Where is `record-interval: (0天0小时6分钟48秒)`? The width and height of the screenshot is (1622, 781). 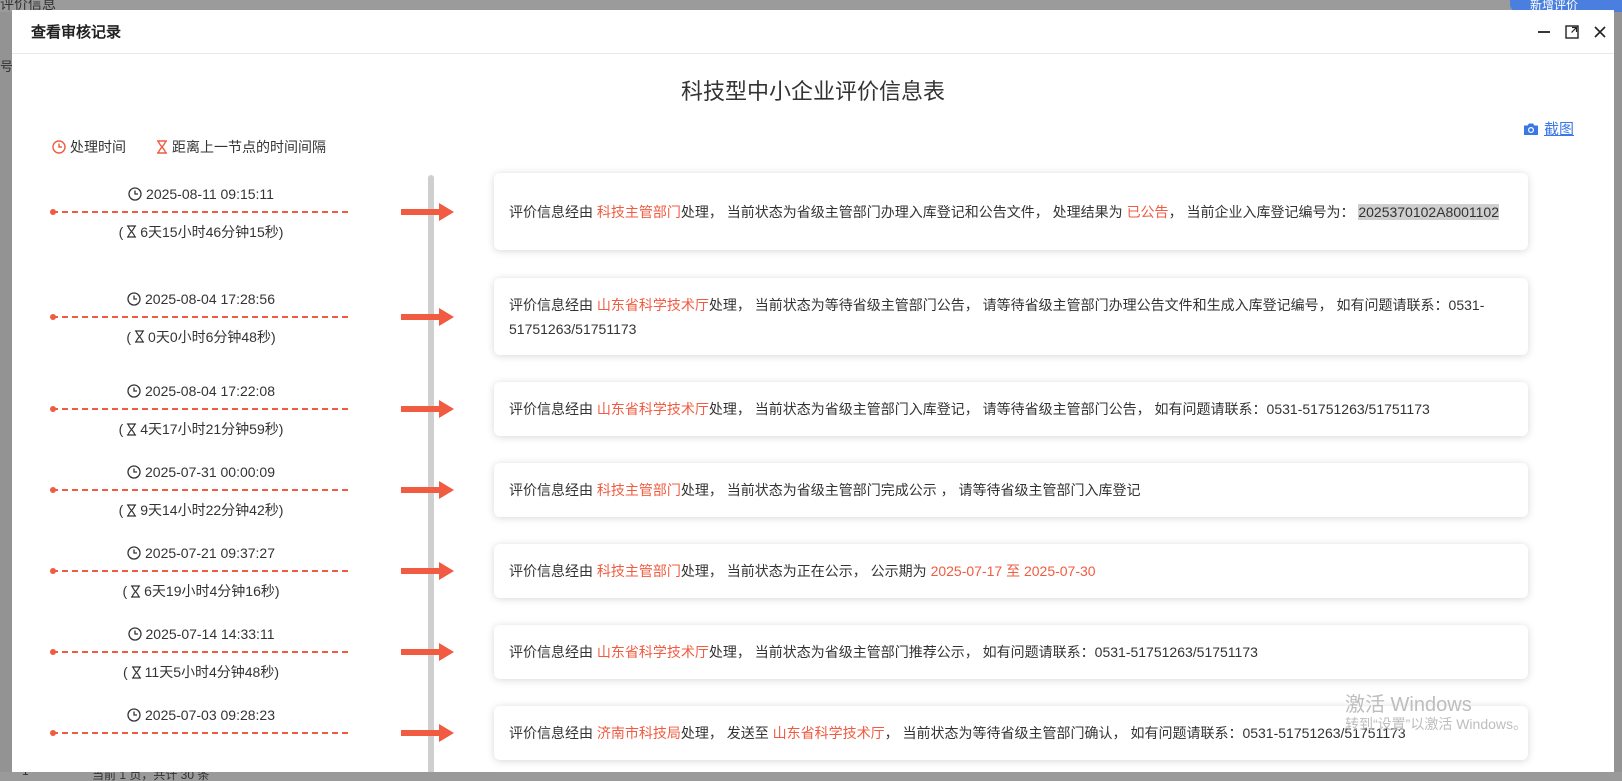
record-interval: (0天0小时6分钟48秒) is located at coordinates (201, 336).